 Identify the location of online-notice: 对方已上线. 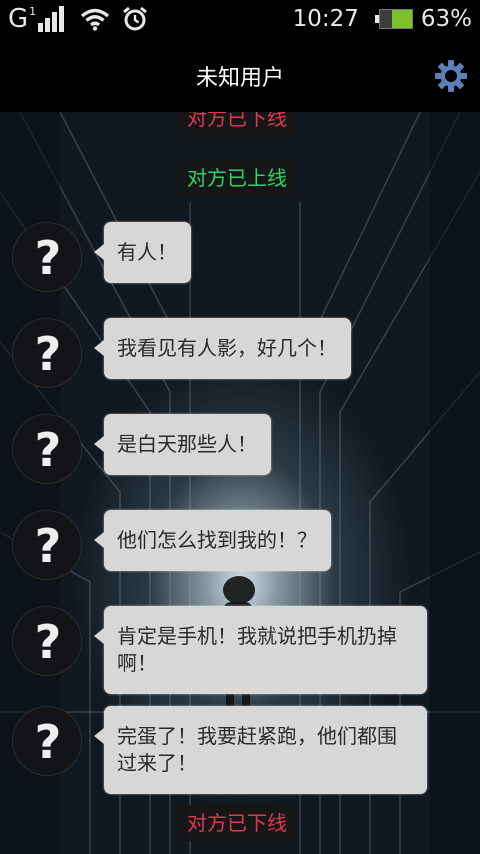
(237, 178).